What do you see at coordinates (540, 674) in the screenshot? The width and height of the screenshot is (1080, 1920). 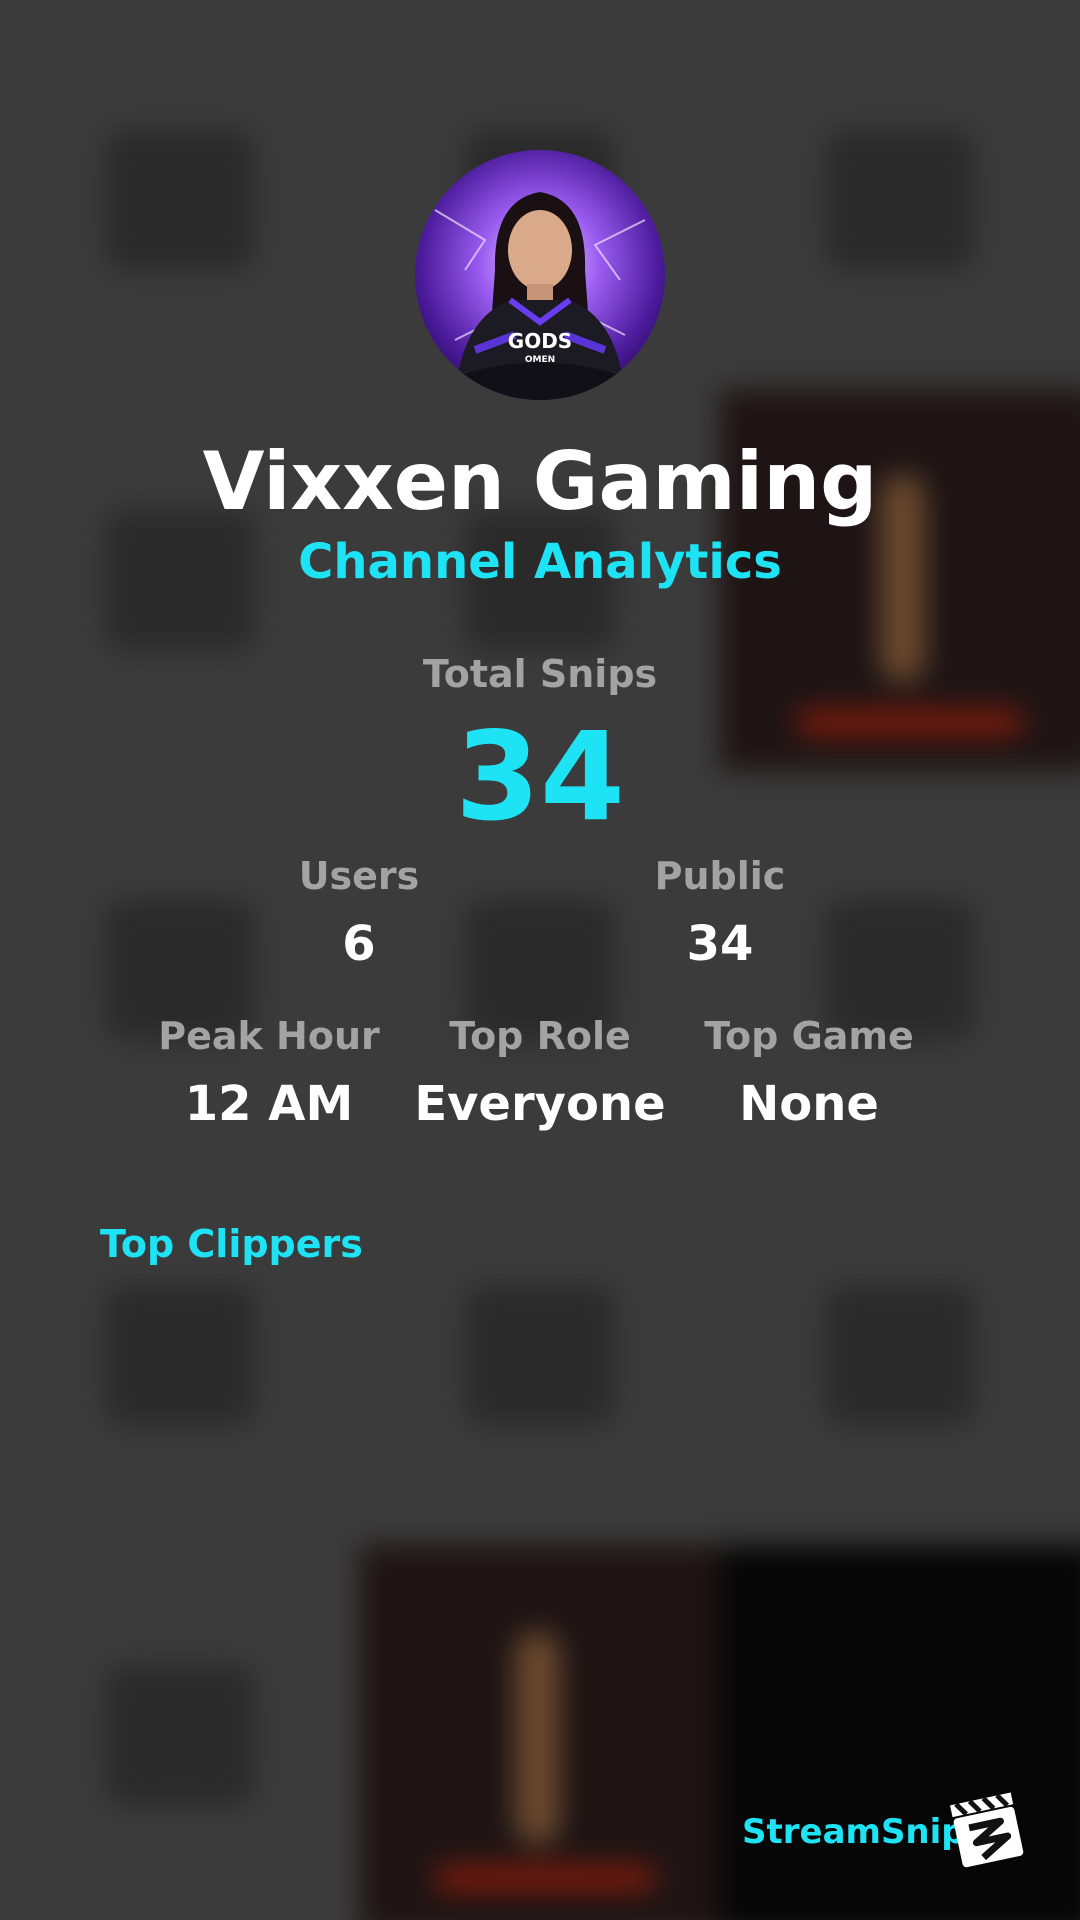 I see `total-snips-label: Total Snips` at bounding box center [540, 674].